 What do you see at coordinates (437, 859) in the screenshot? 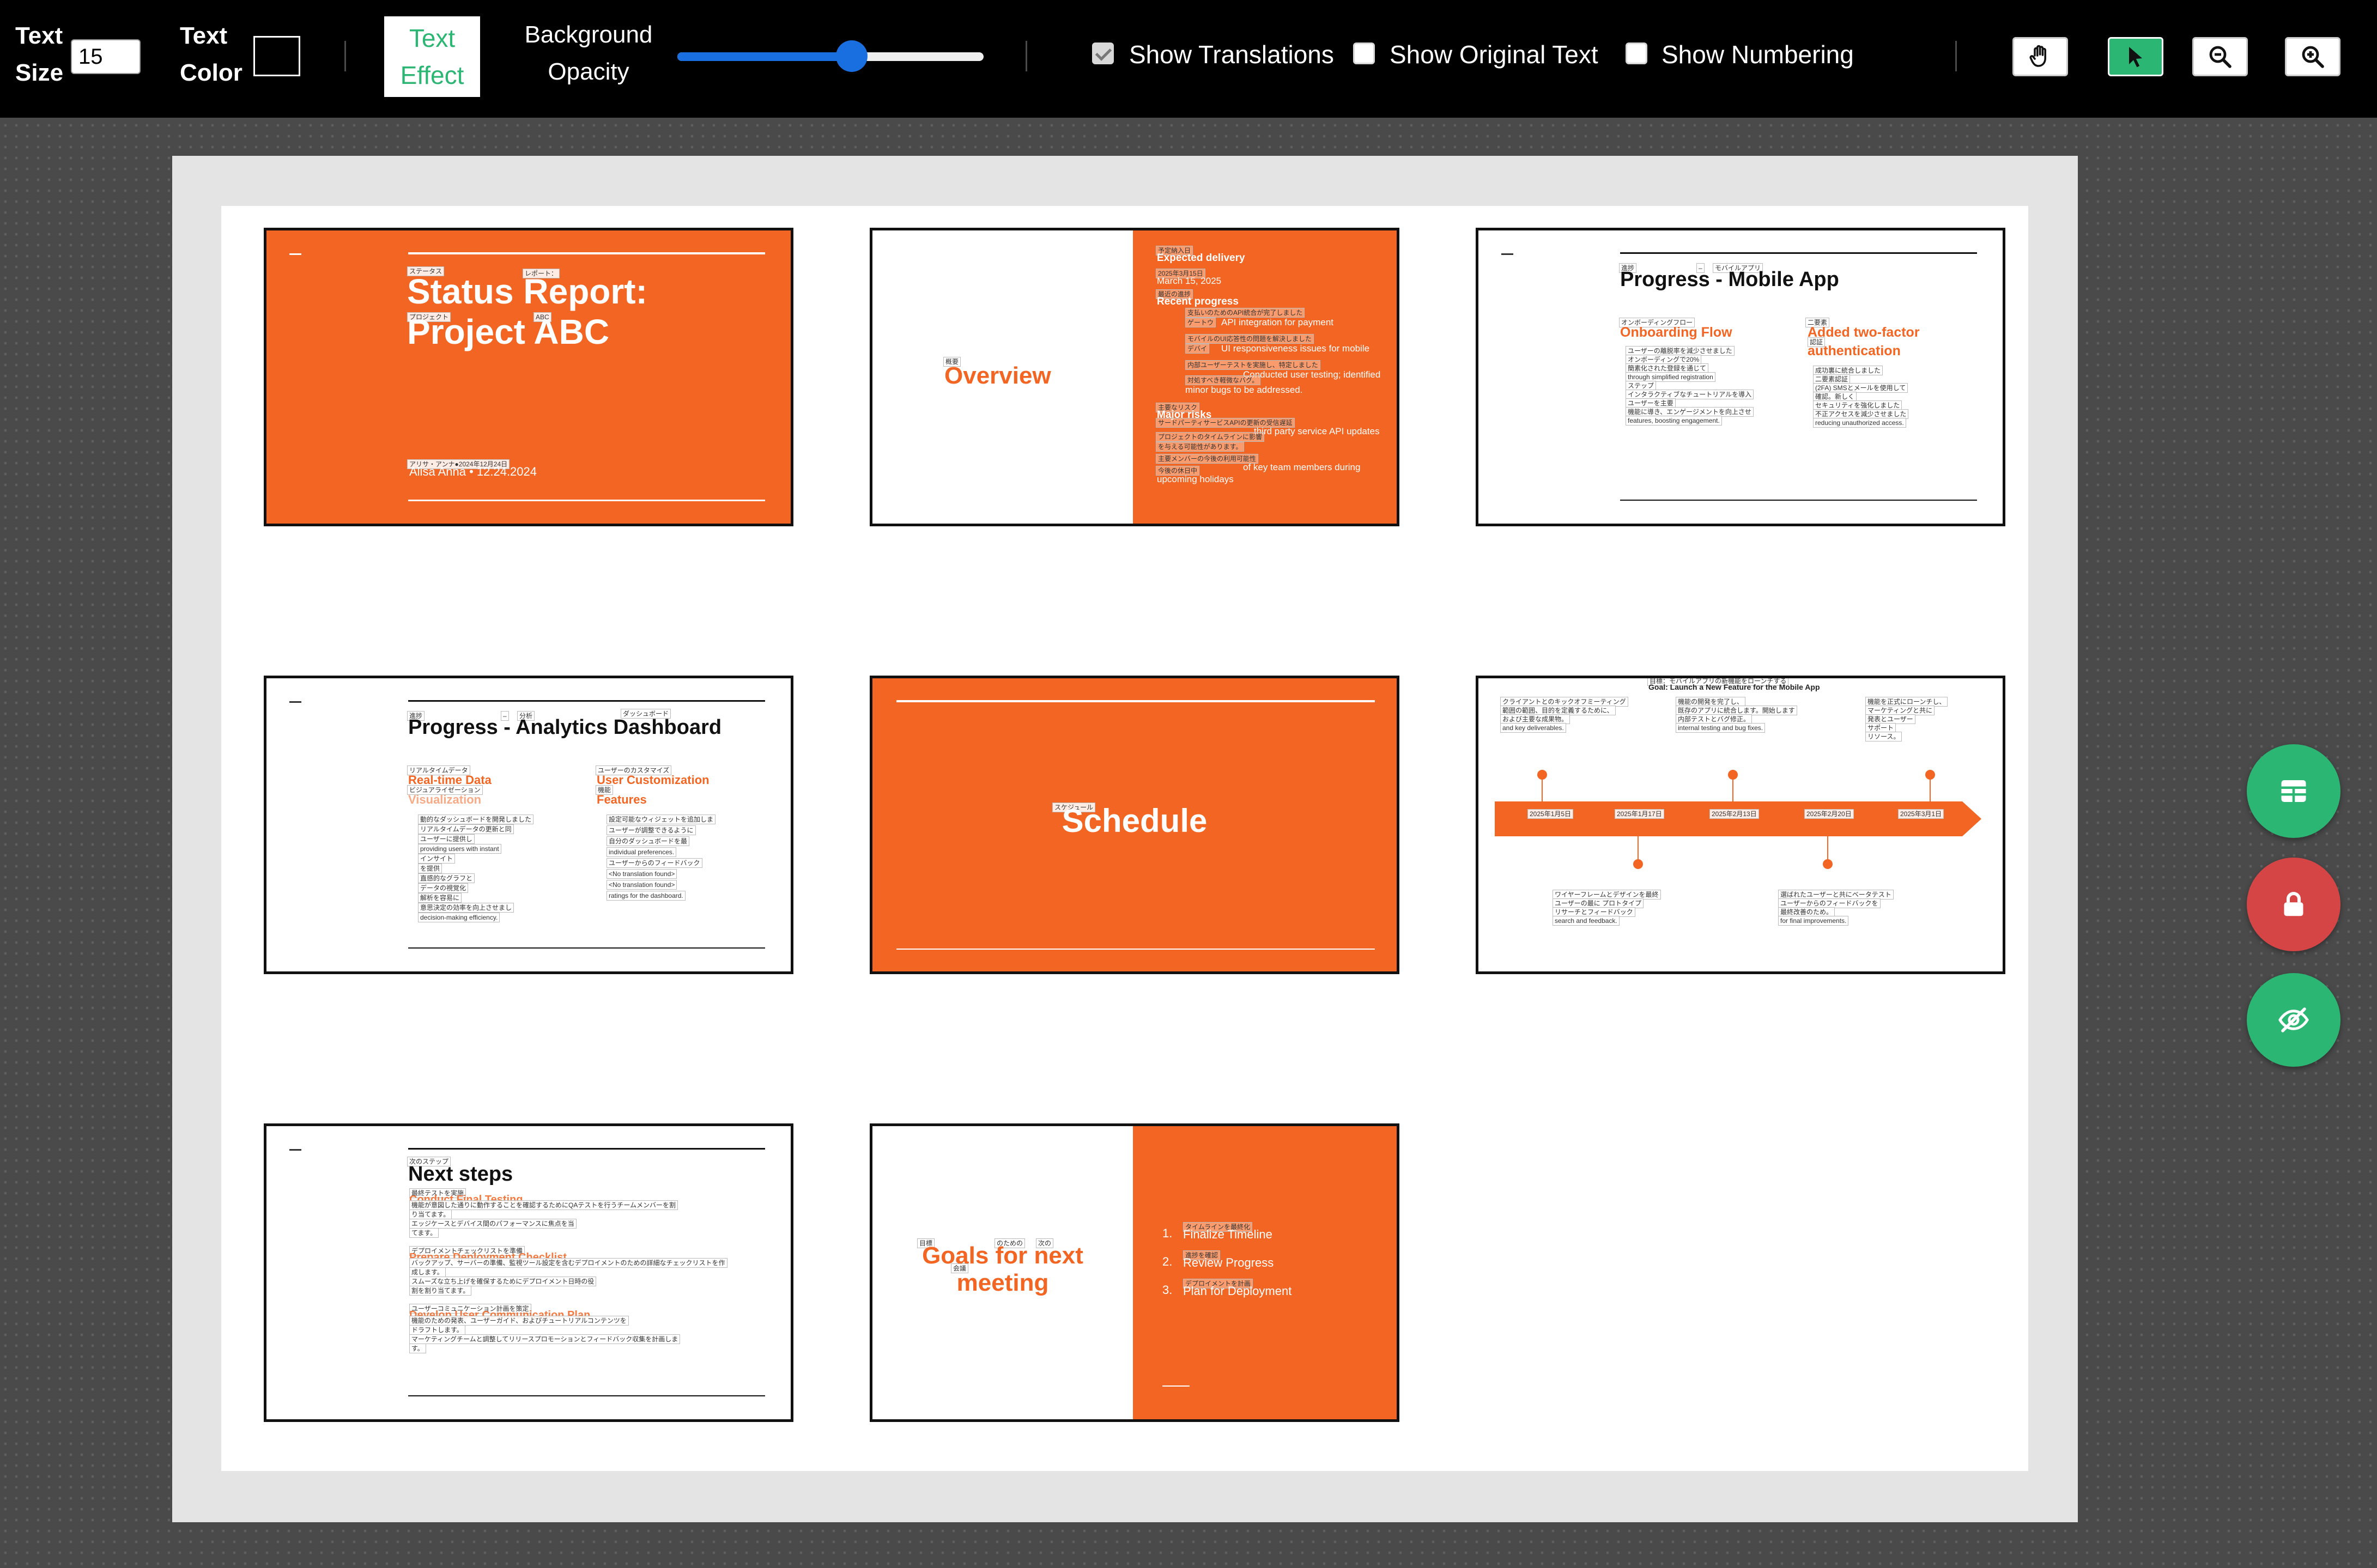
I see `text-line: インサイト` at bounding box center [437, 859].